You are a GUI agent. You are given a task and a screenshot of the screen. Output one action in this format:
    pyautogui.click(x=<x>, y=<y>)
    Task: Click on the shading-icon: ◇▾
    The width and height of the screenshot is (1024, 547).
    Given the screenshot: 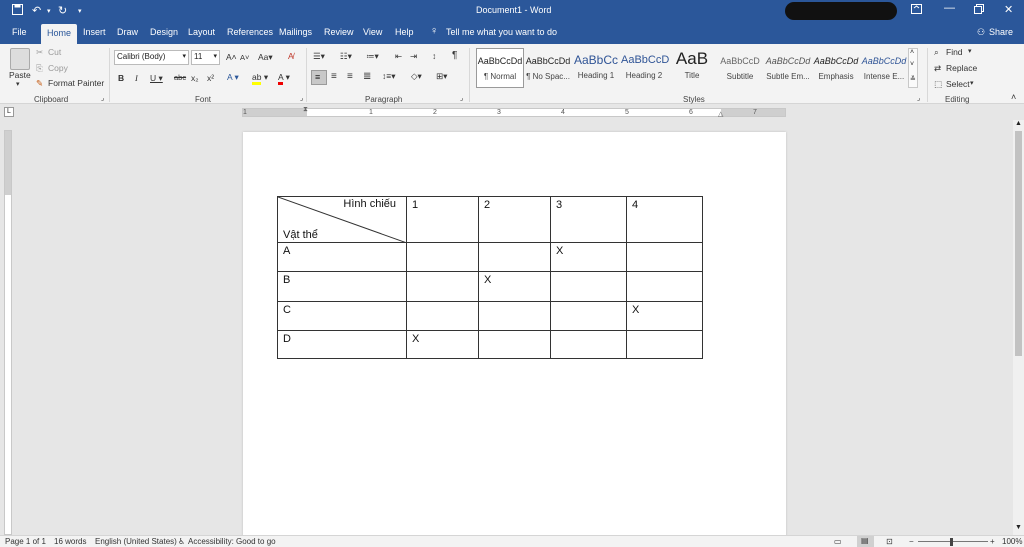 What is the action you would take?
    pyautogui.click(x=416, y=76)
    